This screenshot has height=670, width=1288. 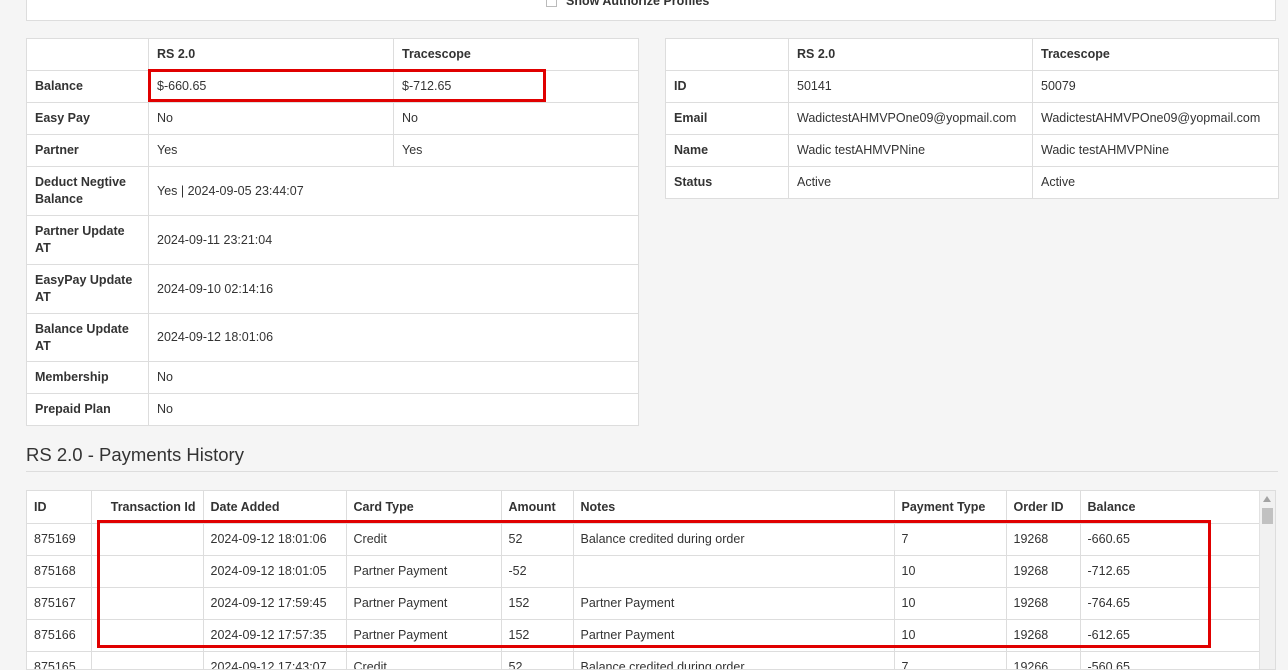 What do you see at coordinates (1043, 507) in the screenshot?
I see `column-header-order-id: Order ID` at bounding box center [1043, 507].